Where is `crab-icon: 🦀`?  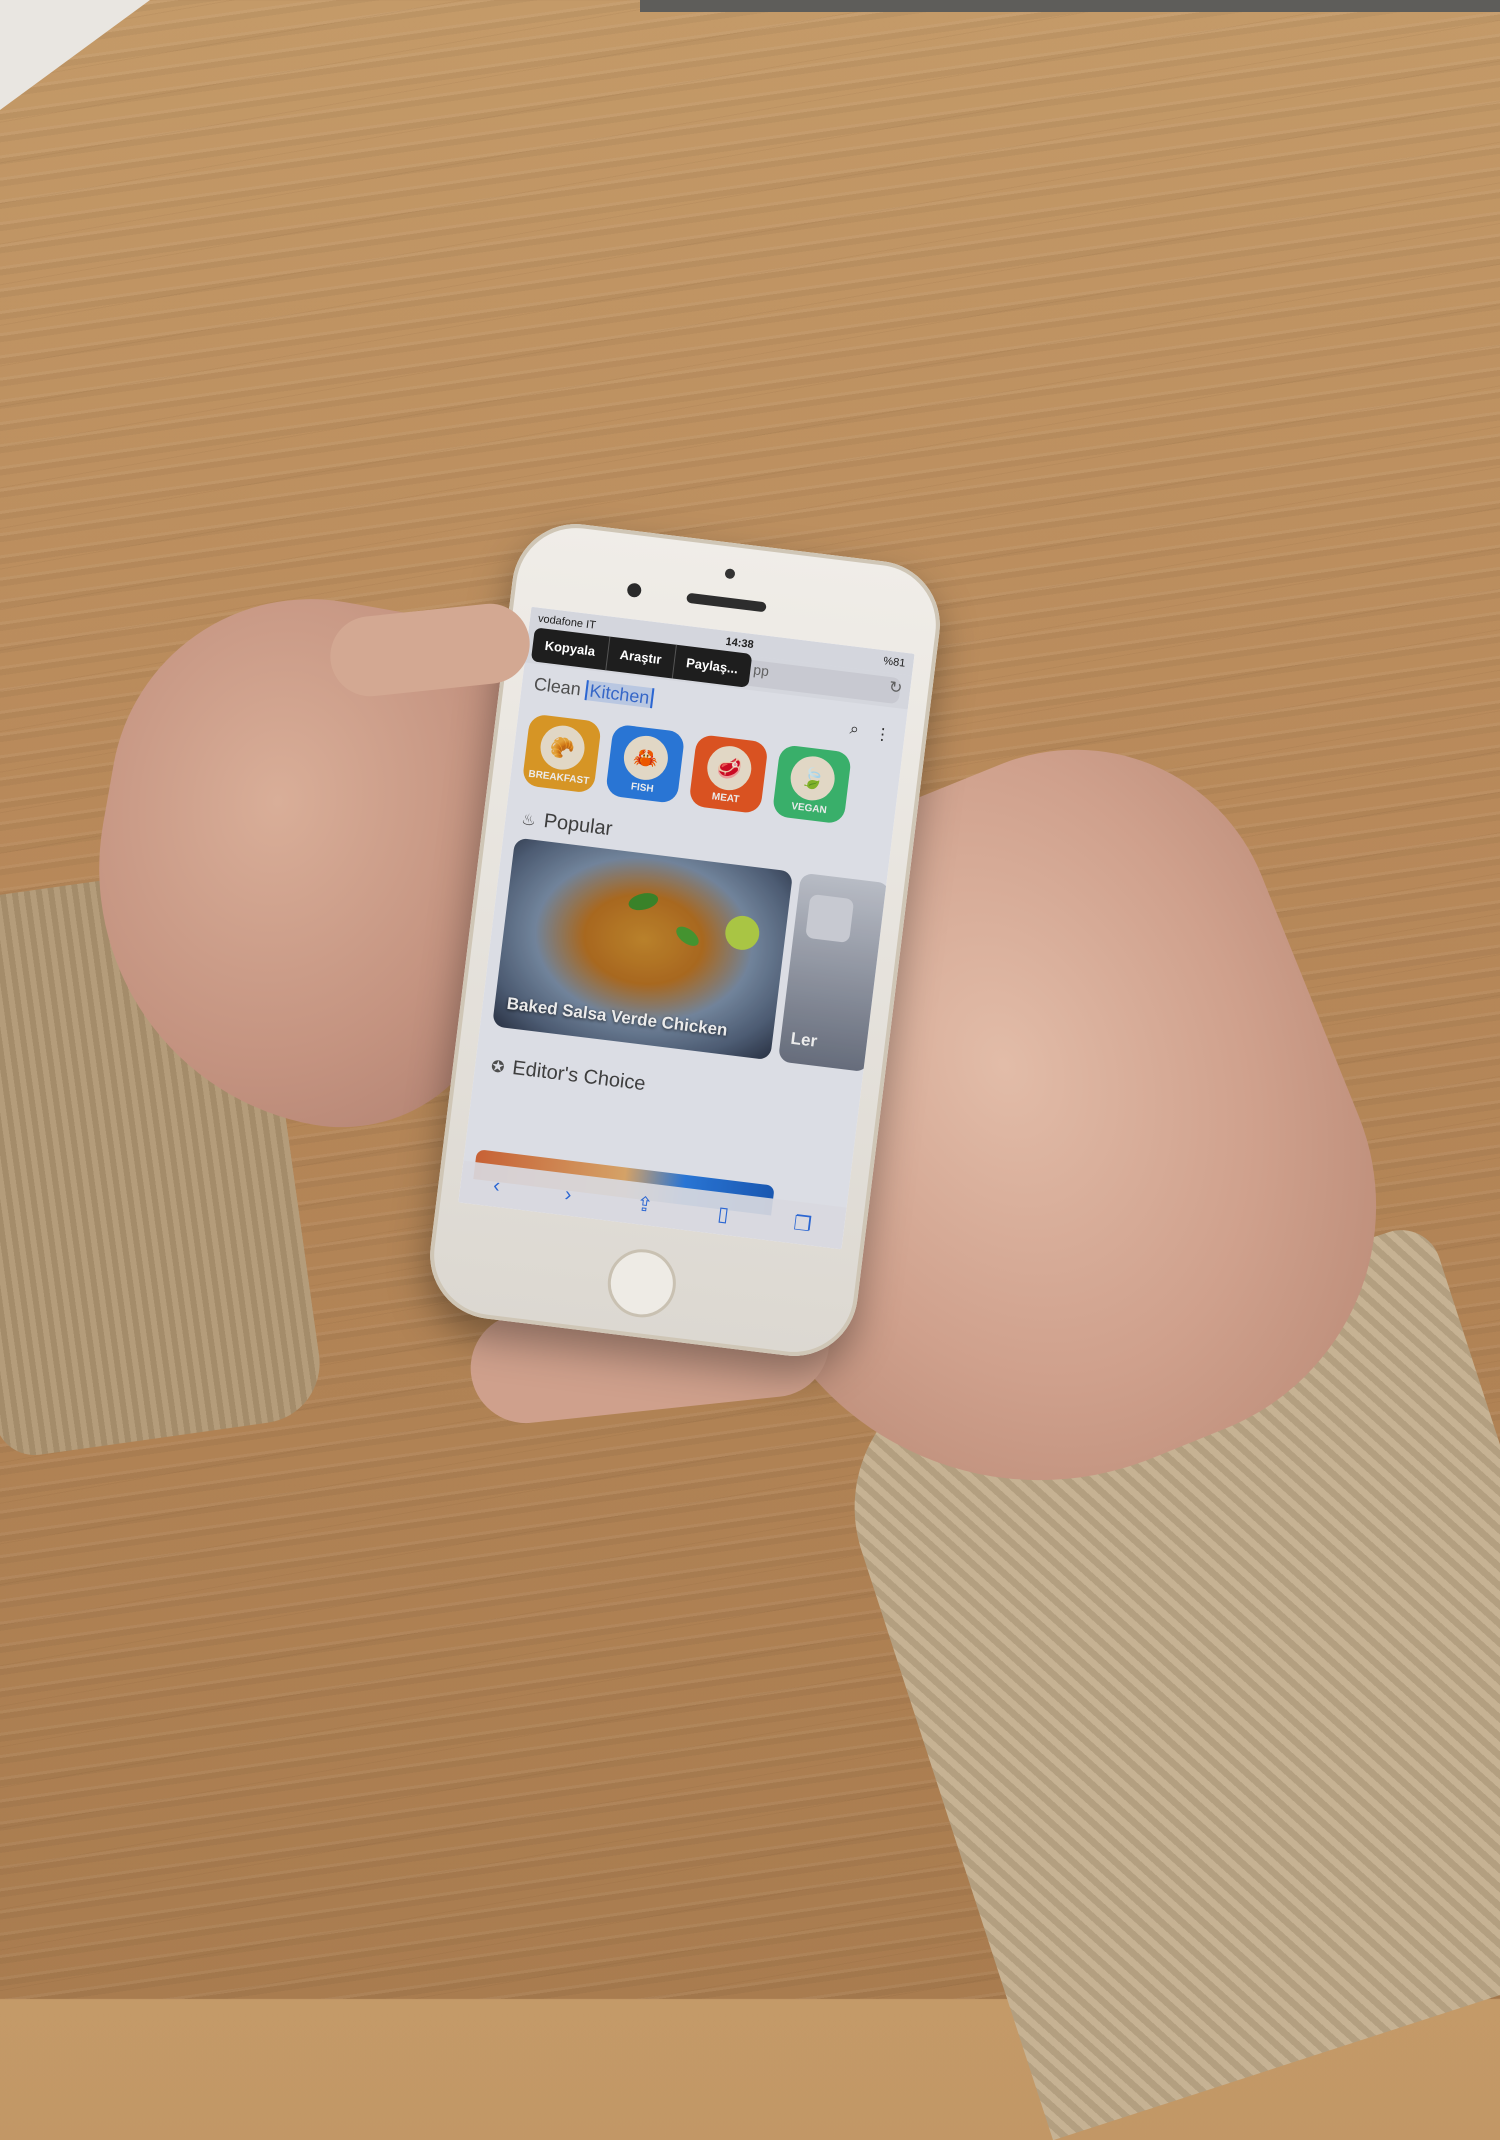 crab-icon: 🦀 is located at coordinates (646, 758).